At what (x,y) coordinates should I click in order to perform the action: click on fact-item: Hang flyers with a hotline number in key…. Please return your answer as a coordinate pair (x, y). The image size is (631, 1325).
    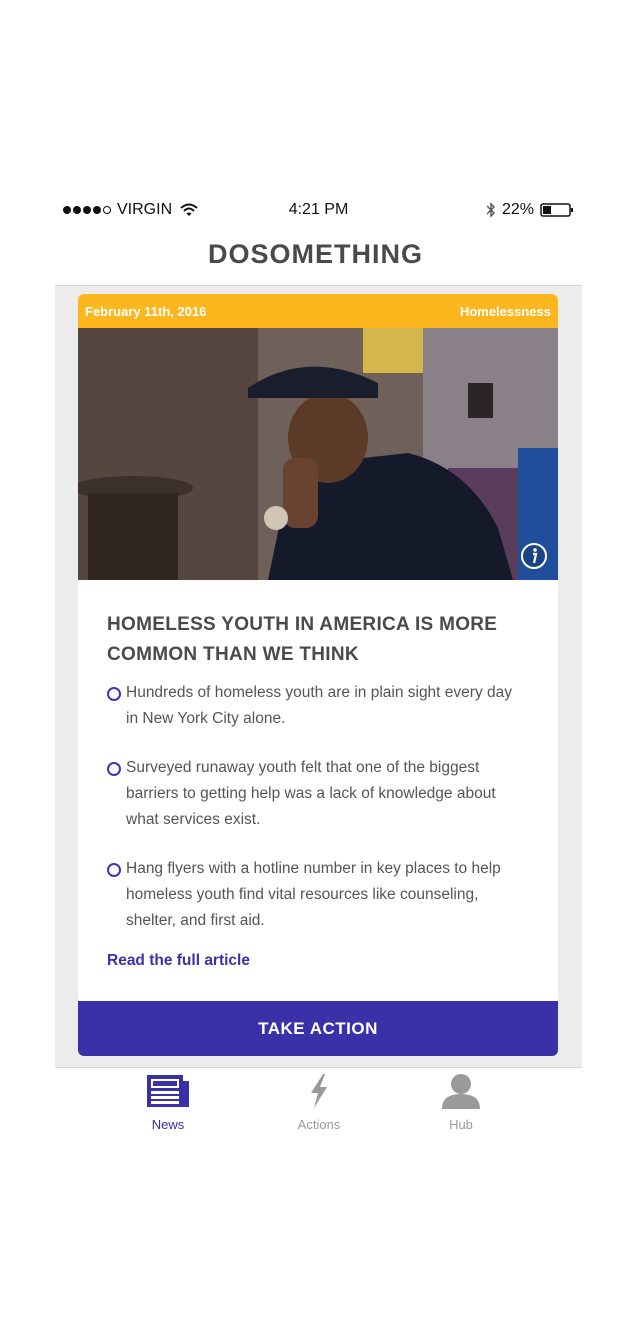
    Looking at the image, I should click on (318, 895).